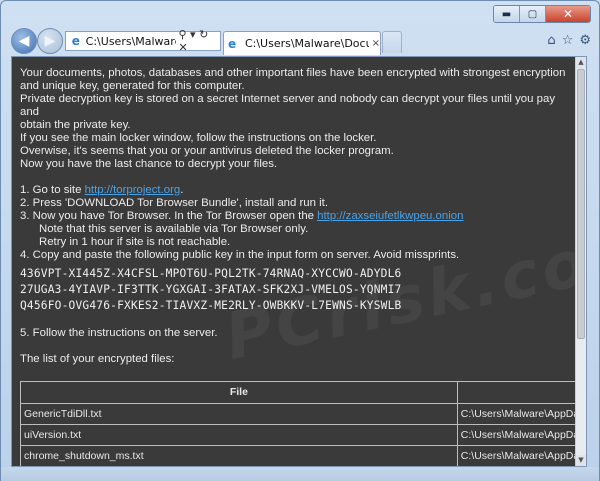 This screenshot has height=481, width=600. I want to click on favorites-star-icon: ☆, so click(568, 40).